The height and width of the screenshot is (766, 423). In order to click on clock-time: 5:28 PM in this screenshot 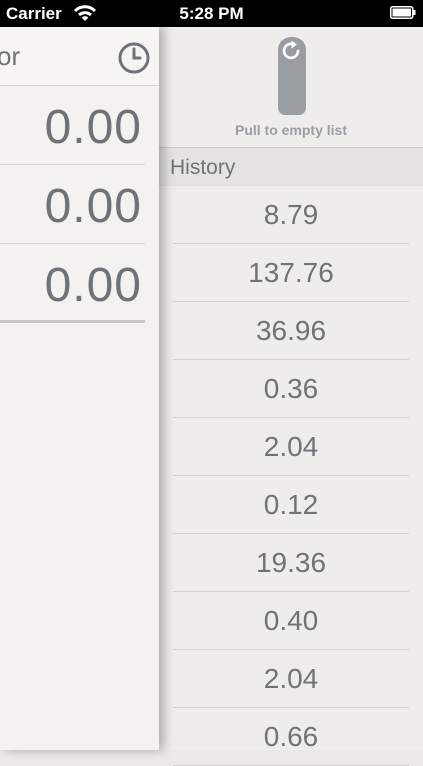, I will do `click(211, 13)`.